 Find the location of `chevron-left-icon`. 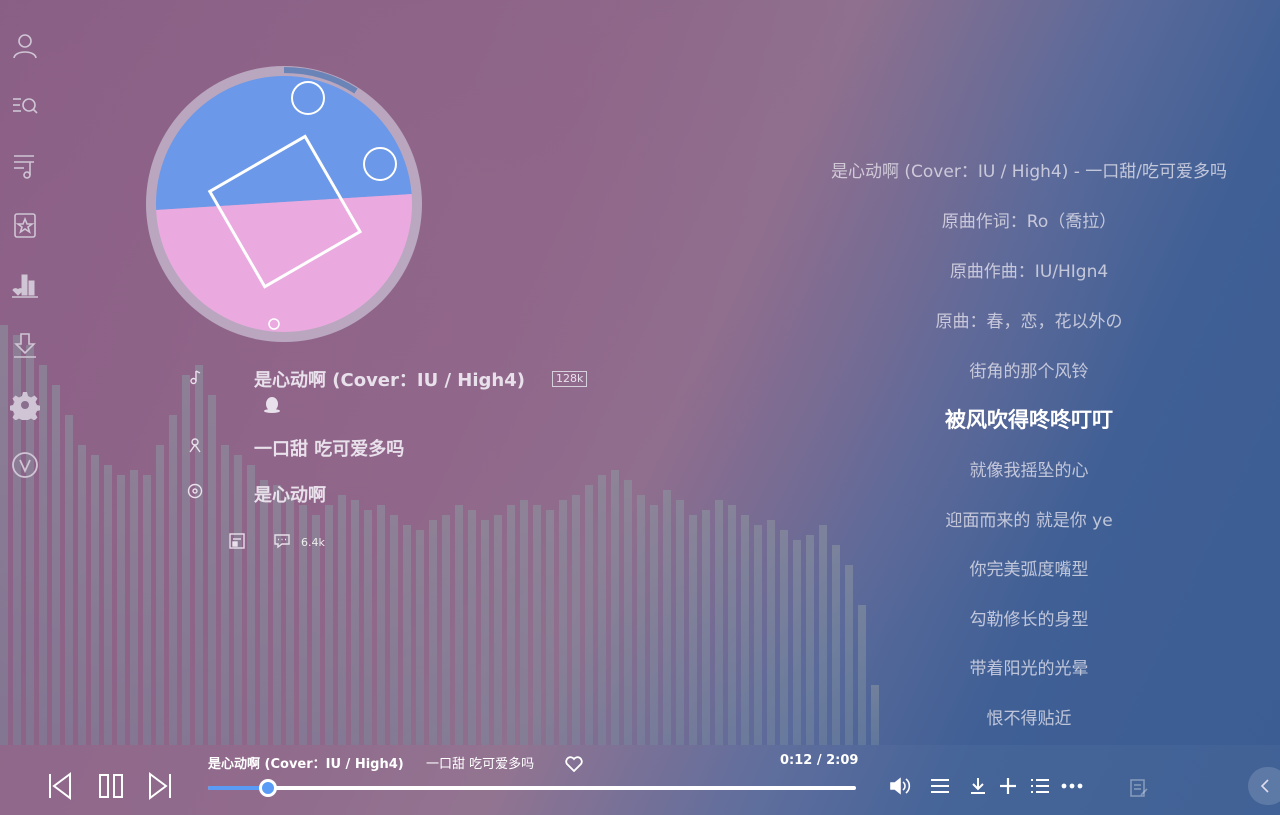

chevron-left-icon is located at coordinates (1264, 786).